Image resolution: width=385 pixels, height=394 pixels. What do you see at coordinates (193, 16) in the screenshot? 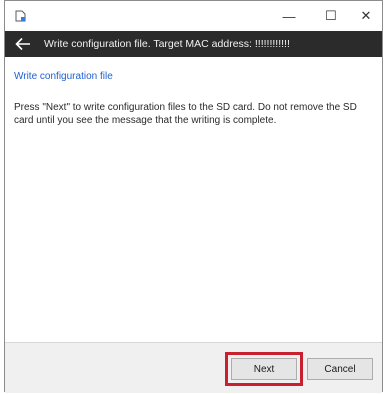
I see `title-bar: — ☐ ✕` at bounding box center [193, 16].